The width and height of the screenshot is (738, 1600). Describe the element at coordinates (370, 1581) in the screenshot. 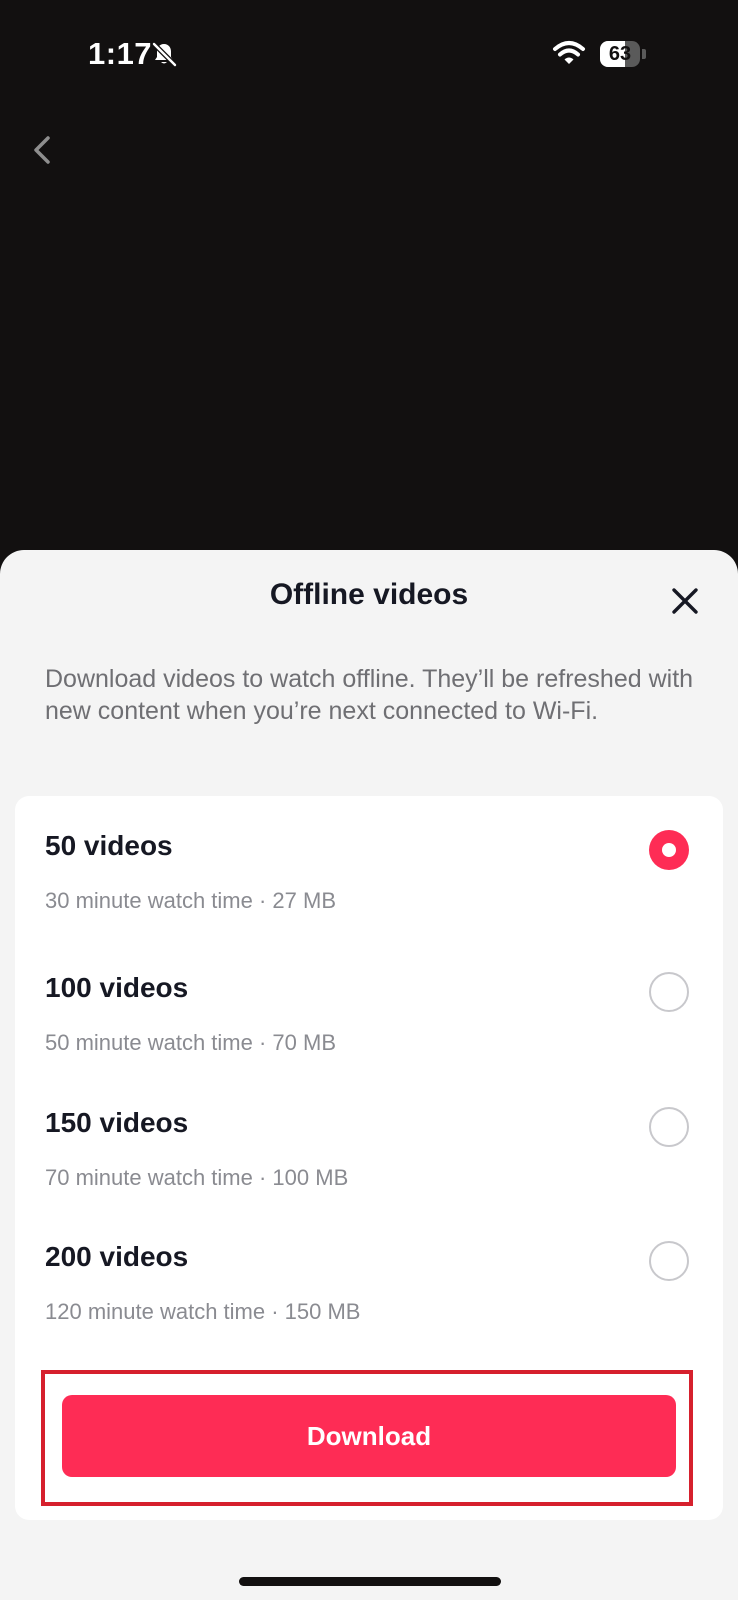

I see `home-indicator` at that location.